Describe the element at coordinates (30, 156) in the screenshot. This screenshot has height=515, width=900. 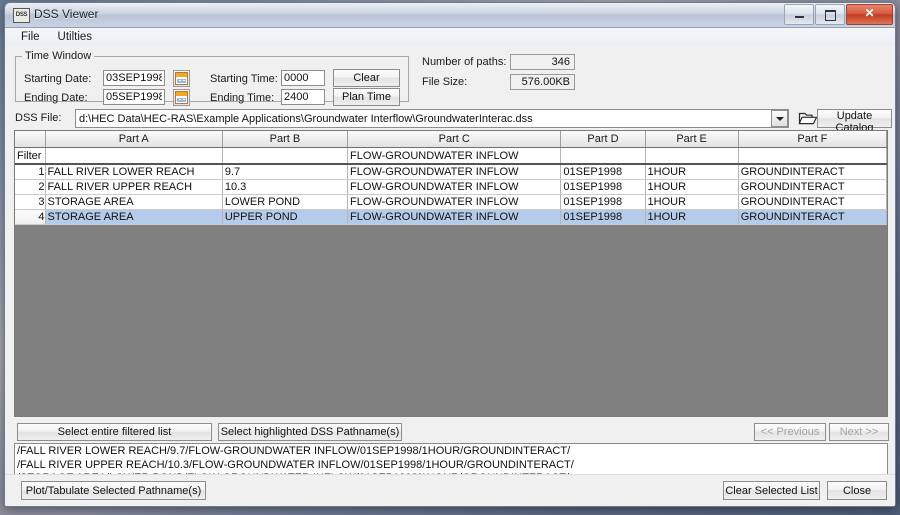
I see `filter-label: Filter` at that location.